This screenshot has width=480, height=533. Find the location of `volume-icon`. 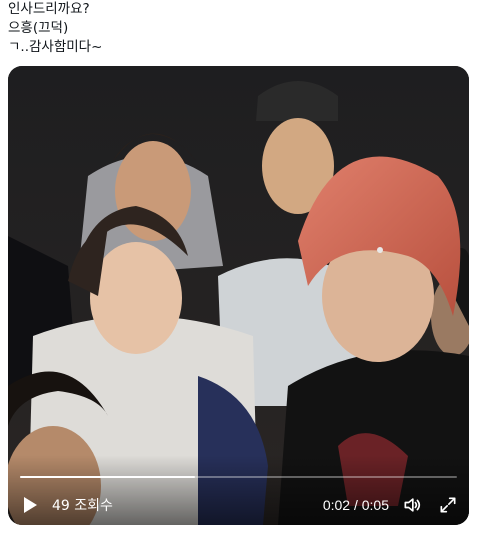

volume-icon is located at coordinates (412, 505).